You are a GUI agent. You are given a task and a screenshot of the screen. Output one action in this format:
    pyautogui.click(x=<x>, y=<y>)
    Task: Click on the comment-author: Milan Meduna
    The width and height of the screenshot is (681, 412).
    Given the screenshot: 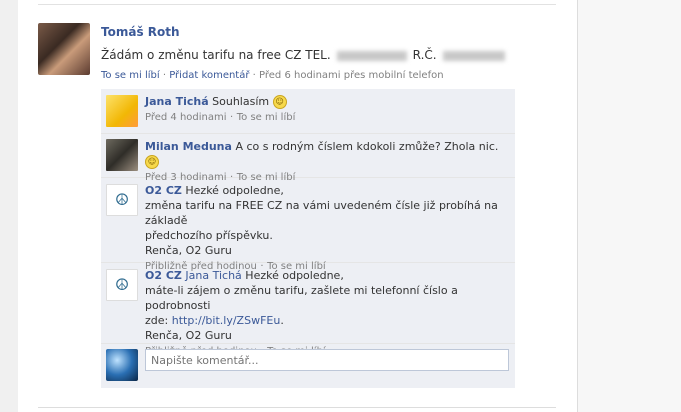 What is the action you would take?
    pyautogui.click(x=188, y=146)
    